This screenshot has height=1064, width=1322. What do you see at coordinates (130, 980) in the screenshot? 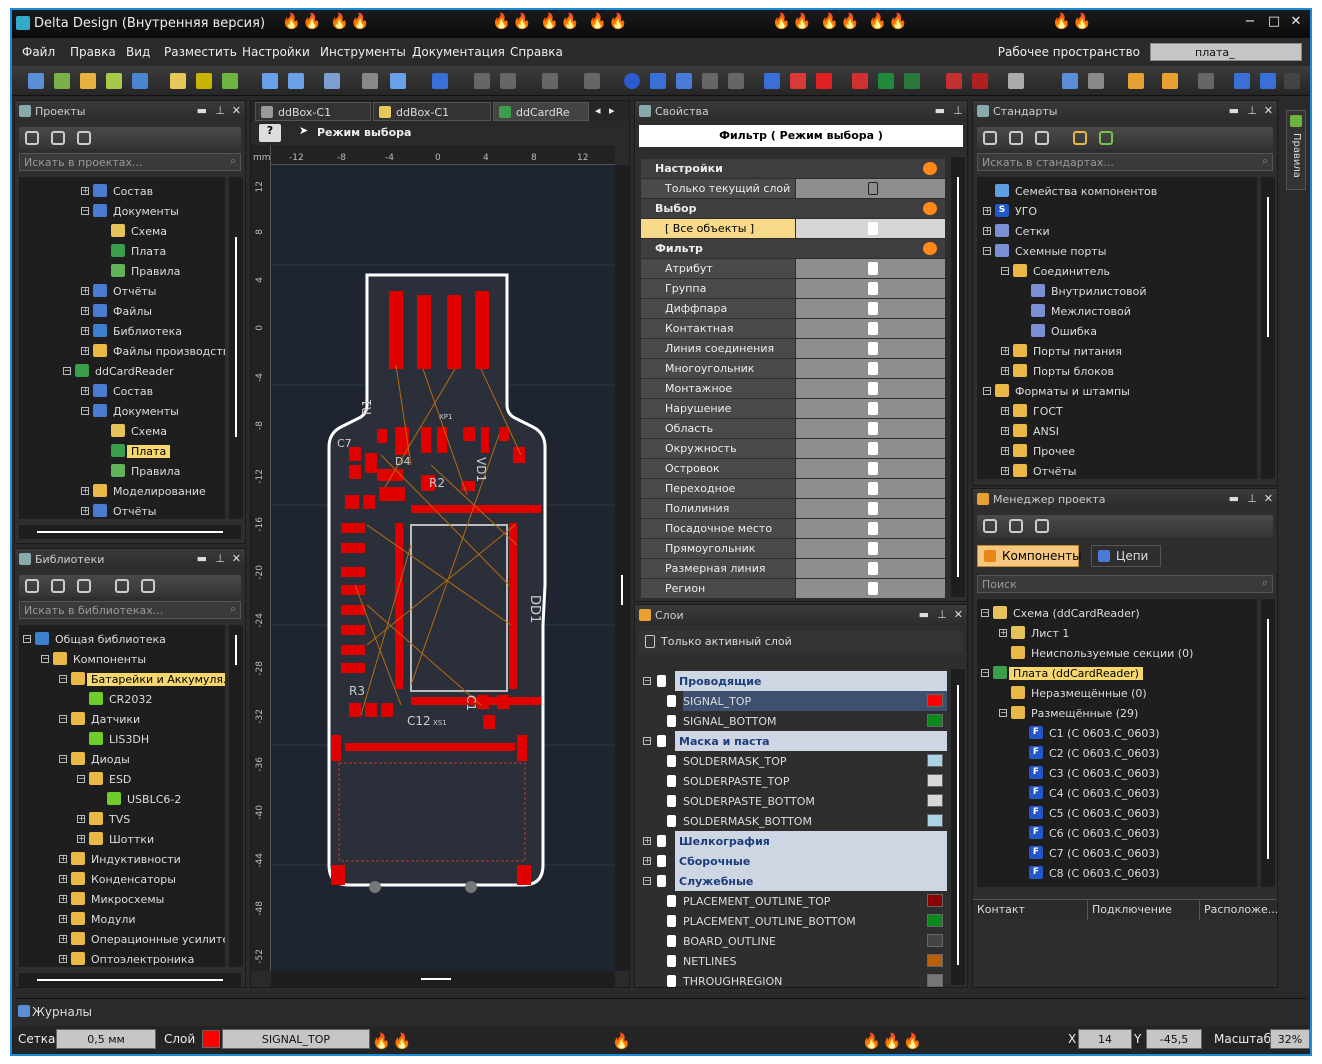
I see `libraries-hscrollbar` at bounding box center [130, 980].